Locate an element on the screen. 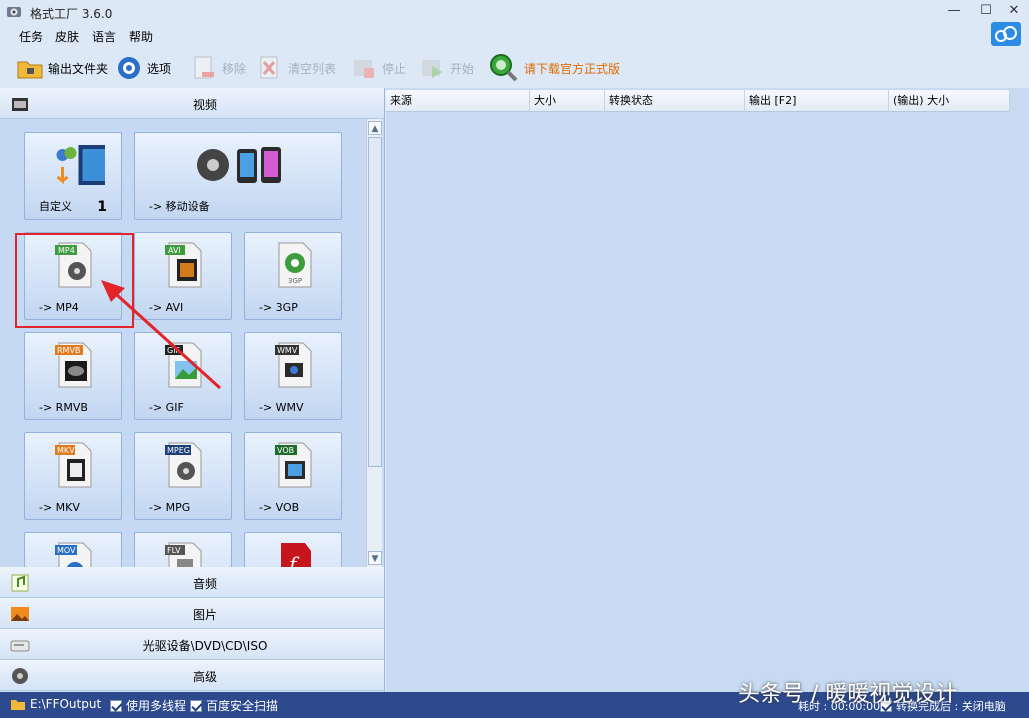 Image resolution: width=1029 pixels, height=718 pixels. flash-file-icon: f is located at coordinates (296, 555).